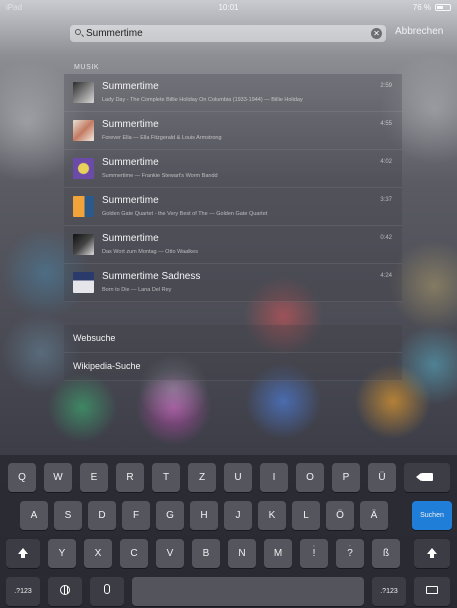 The image size is (457, 608). What do you see at coordinates (23, 591) in the screenshot?
I see `numbers-key-left: .?123` at bounding box center [23, 591].